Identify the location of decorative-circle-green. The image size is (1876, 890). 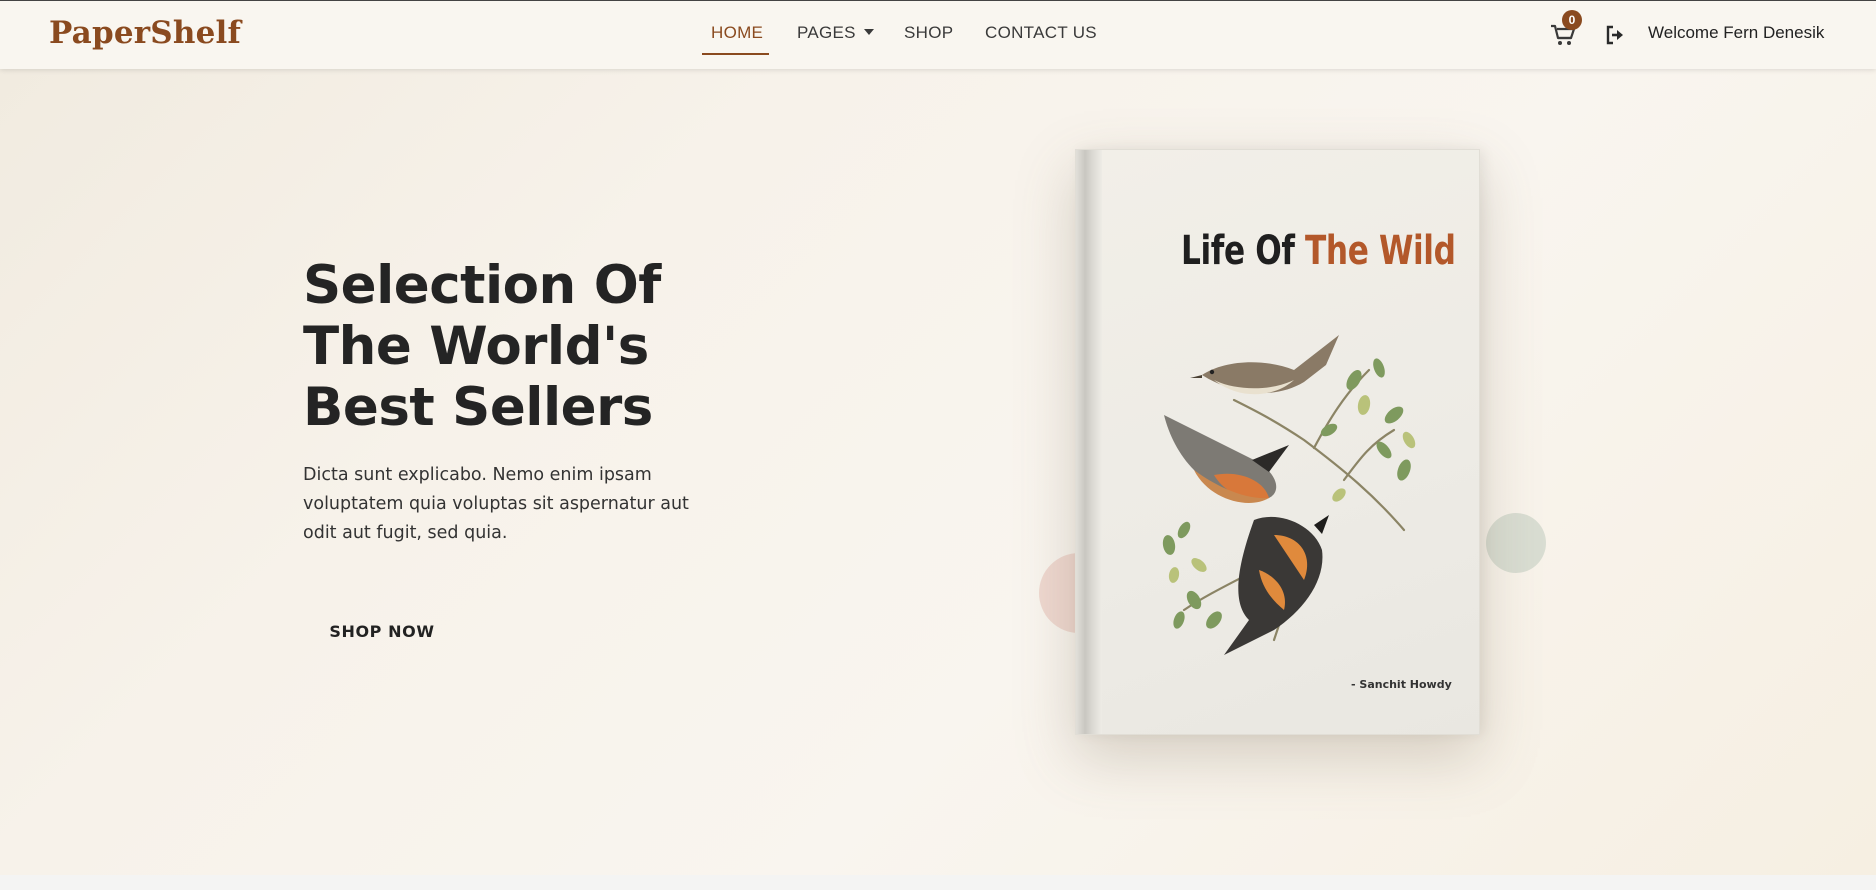
(1516, 543).